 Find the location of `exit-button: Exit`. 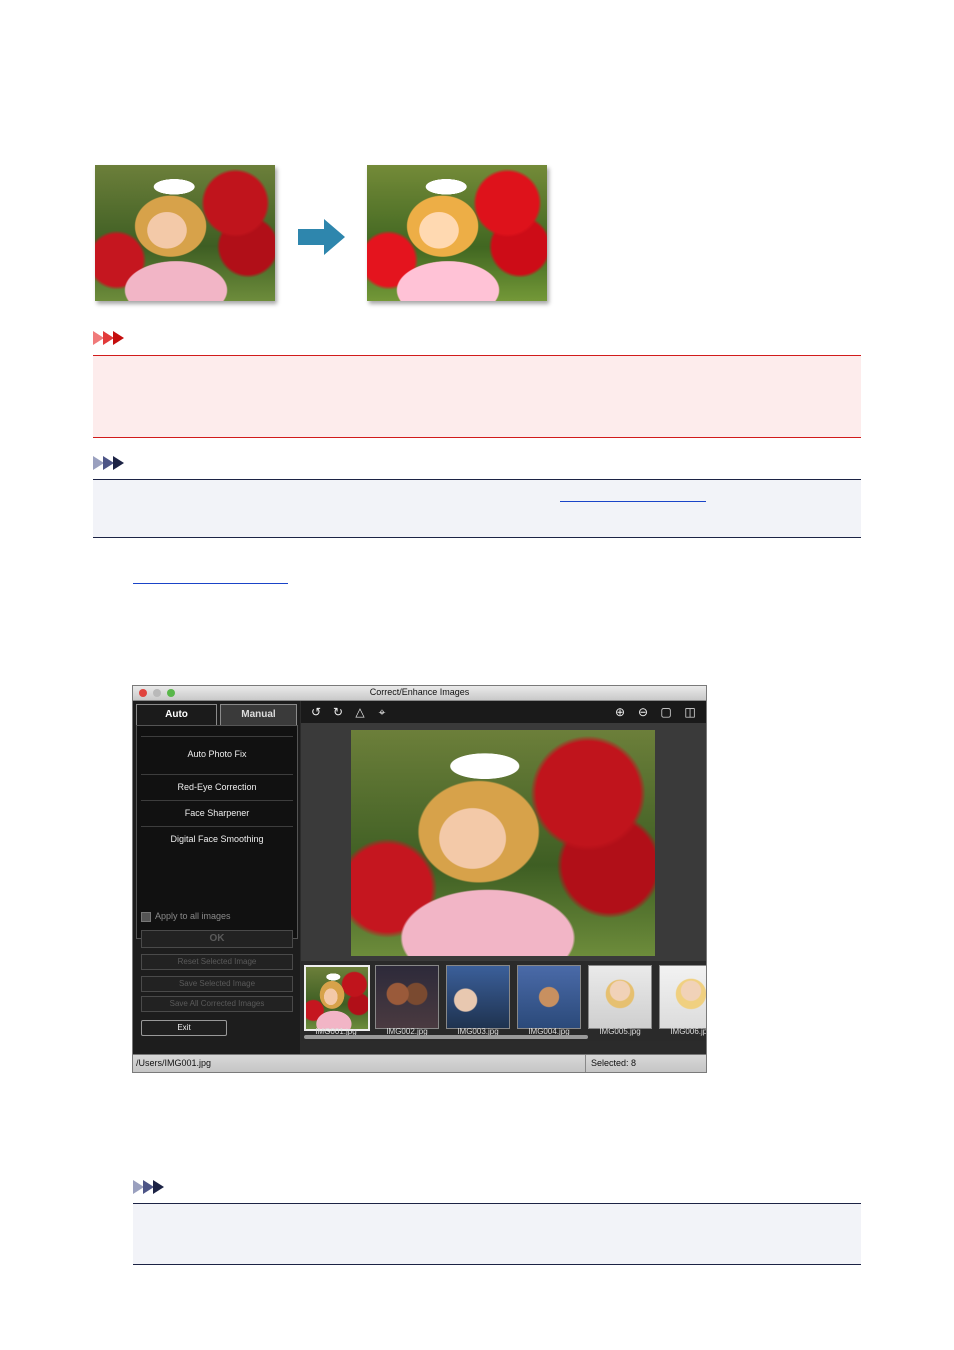

exit-button: Exit is located at coordinates (184, 1028).